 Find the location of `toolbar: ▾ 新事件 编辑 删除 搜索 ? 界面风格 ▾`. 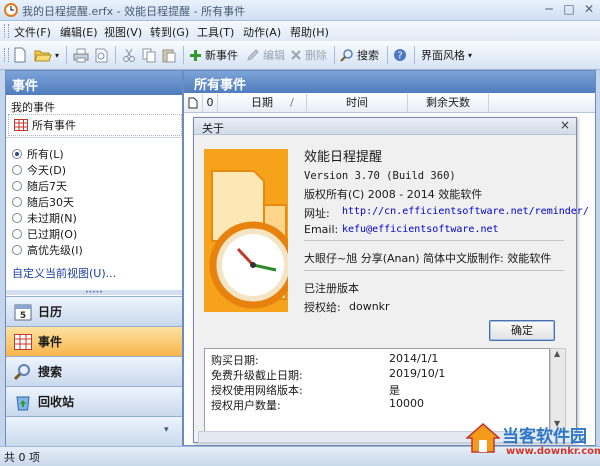

toolbar: ▾ 新事件 编辑 删除 搜索 ? 界面风格 ▾ is located at coordinates (300, 55).